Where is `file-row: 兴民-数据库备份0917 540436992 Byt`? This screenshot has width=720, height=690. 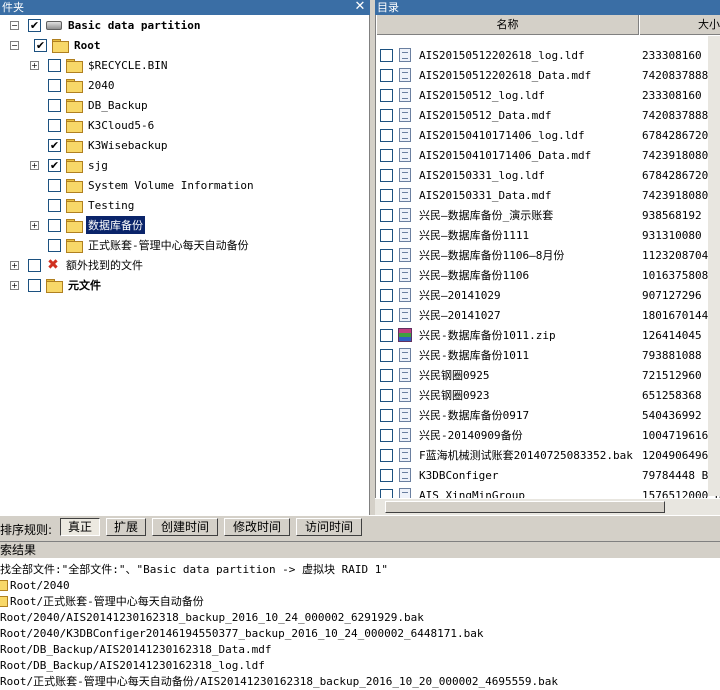
file-row: 兴民-数据库备份0917 540436992 Byt is located at coordinates (548, 415).